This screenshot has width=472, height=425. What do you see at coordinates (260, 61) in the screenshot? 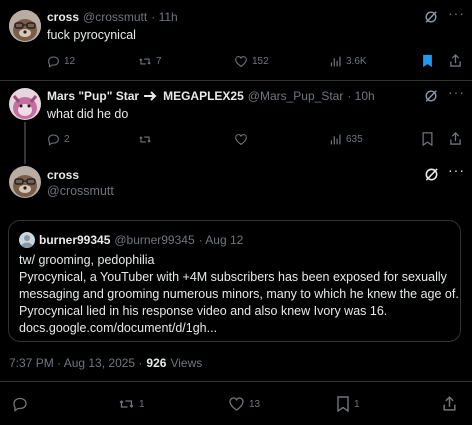
I see `like-count: 152` at bounding box center [260, 61].